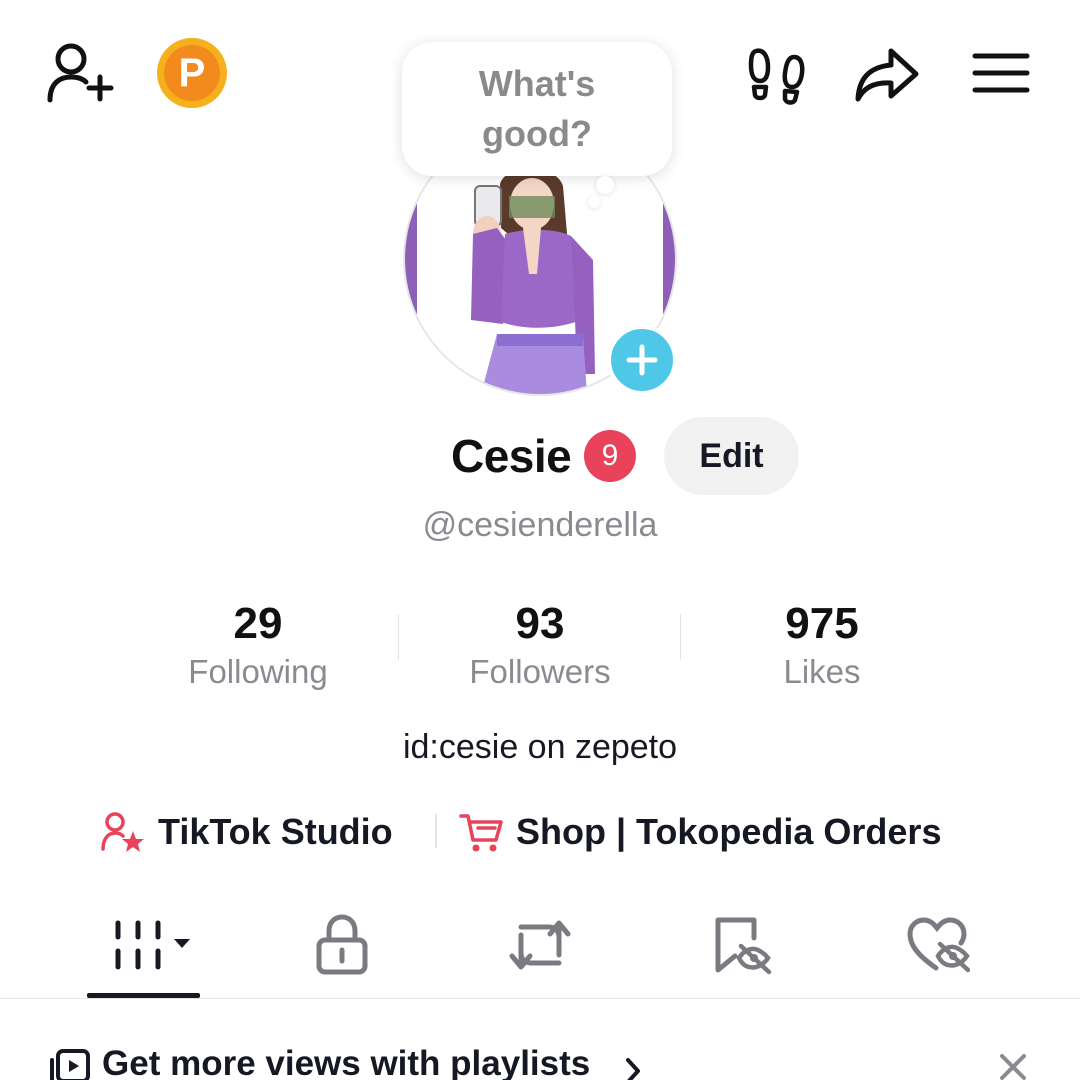  What do you see at coordinates (540, 623) in the screenshot?
I see `followers-count: 93` at bounding box center [540, 623].